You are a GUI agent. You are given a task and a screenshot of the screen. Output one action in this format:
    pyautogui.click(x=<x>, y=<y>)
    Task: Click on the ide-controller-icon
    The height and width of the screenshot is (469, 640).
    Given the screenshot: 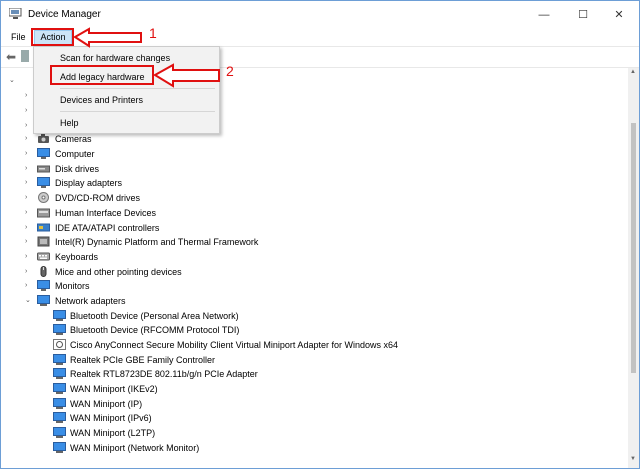 What is the action you would take?
    pyautogui.click(x=43, y=227)
    